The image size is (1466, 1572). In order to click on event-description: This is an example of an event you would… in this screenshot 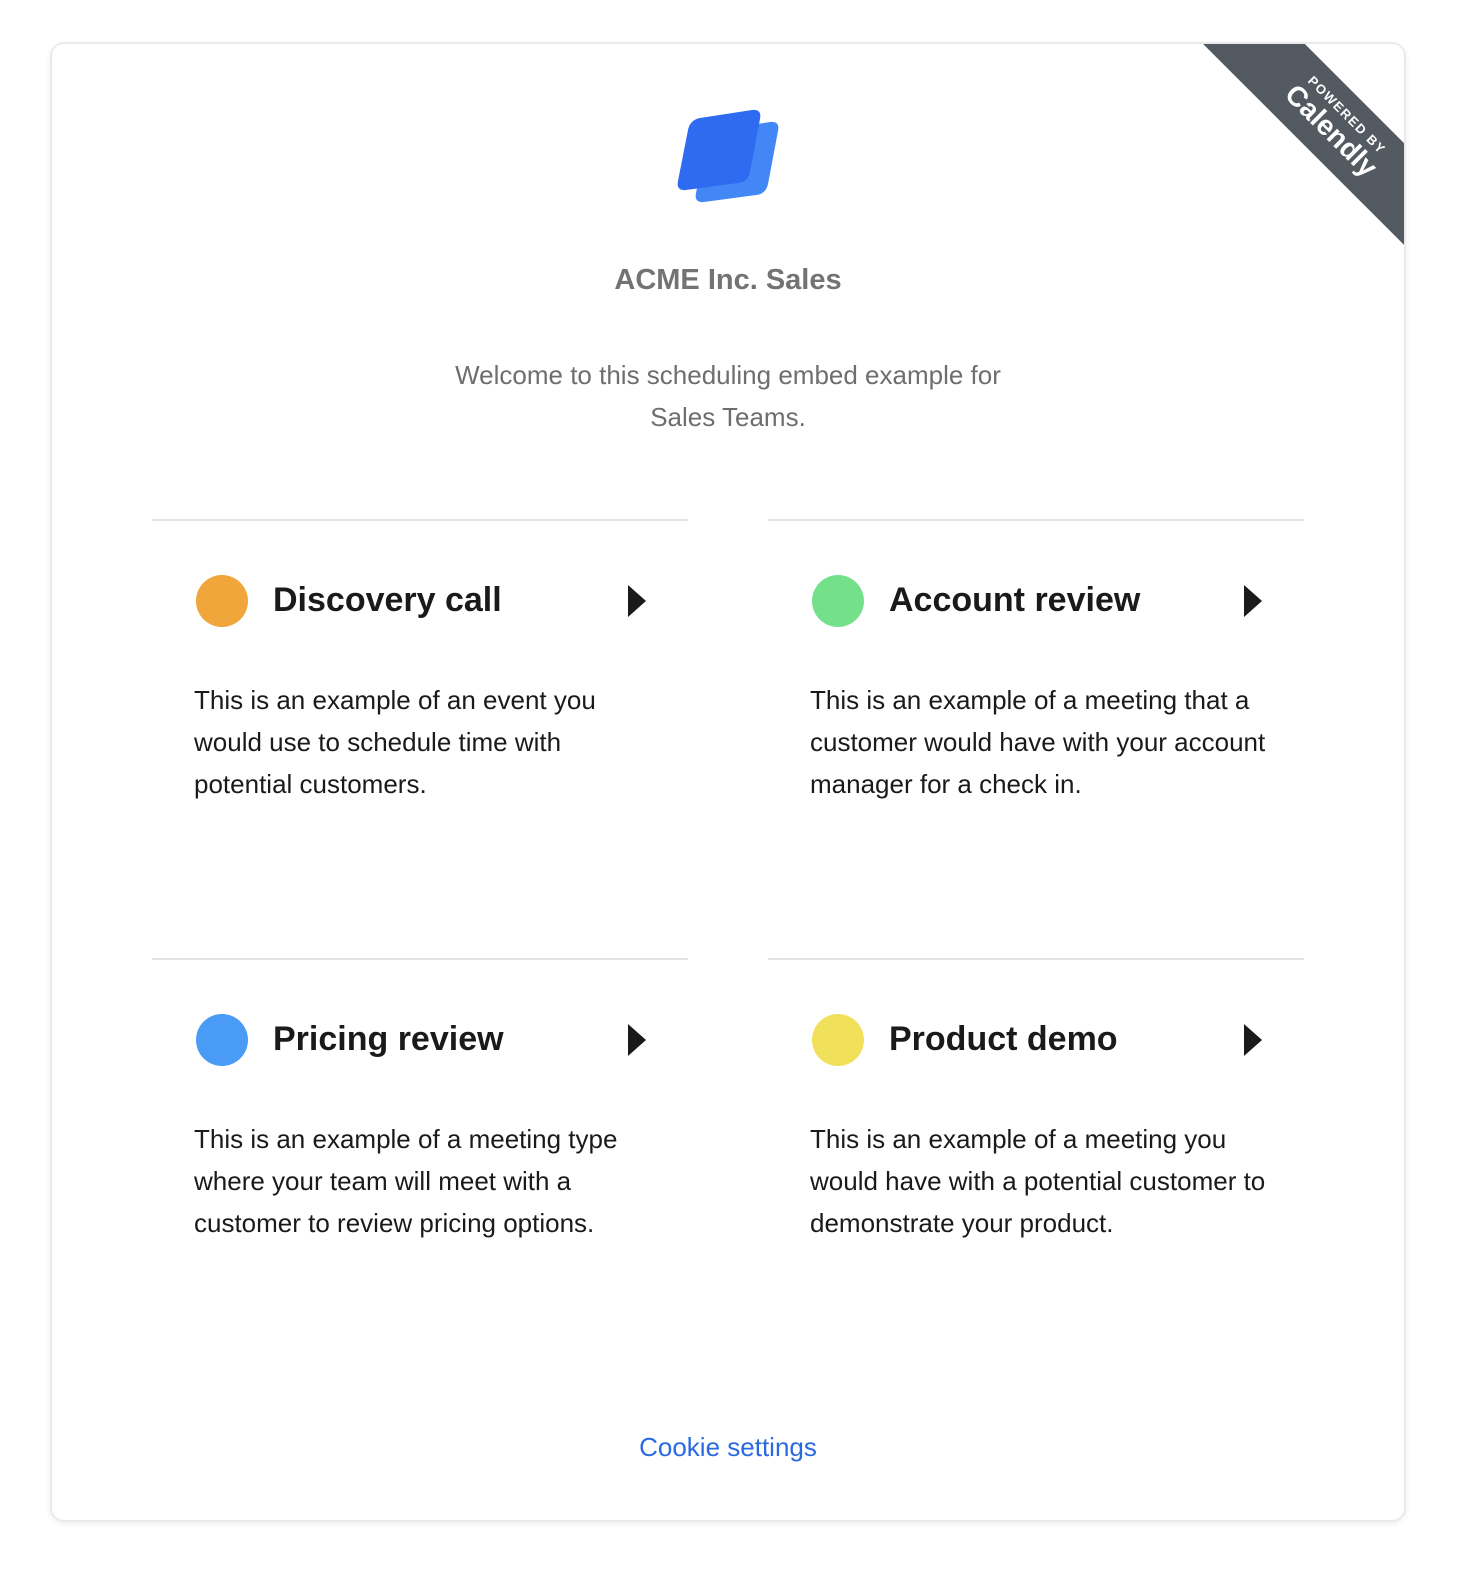, I will do `click(395, 742)`.